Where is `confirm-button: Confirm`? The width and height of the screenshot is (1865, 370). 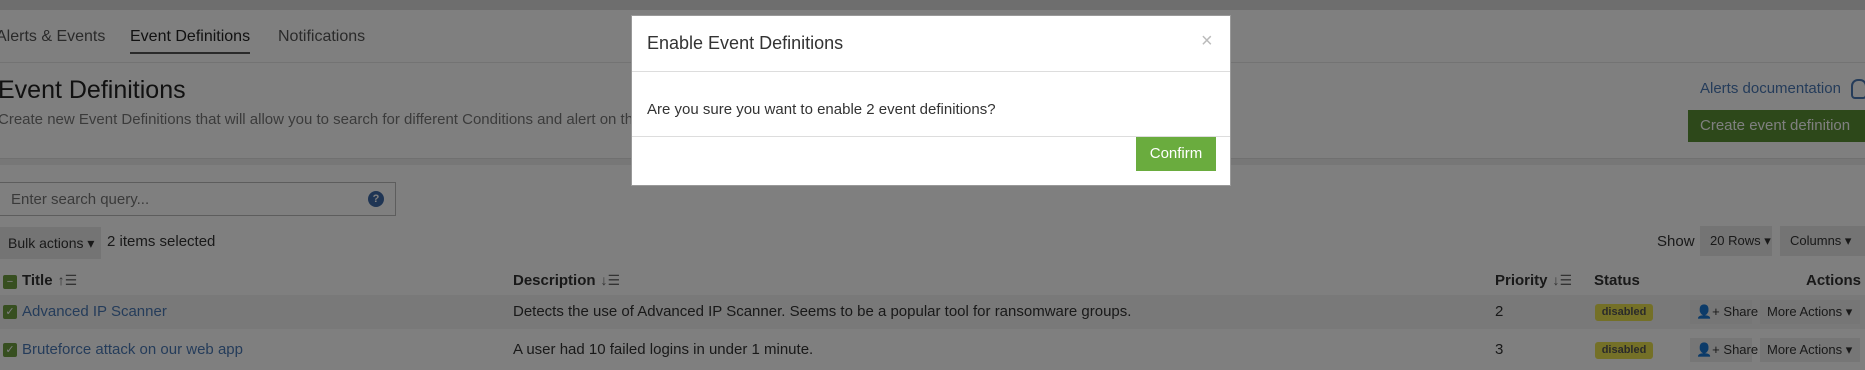
confirm-button: Confirm is located at coordinates (1176, 154).